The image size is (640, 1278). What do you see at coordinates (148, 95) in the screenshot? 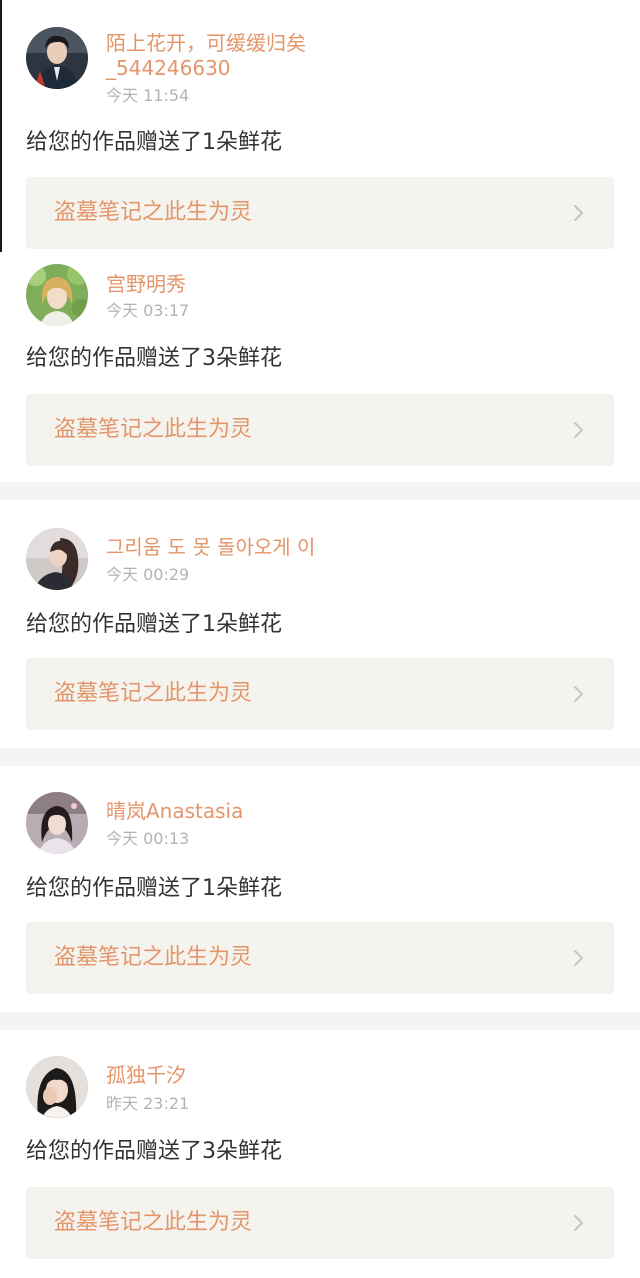
I see `timestamp: 今天 11:54` at bounding box center [148, 95].